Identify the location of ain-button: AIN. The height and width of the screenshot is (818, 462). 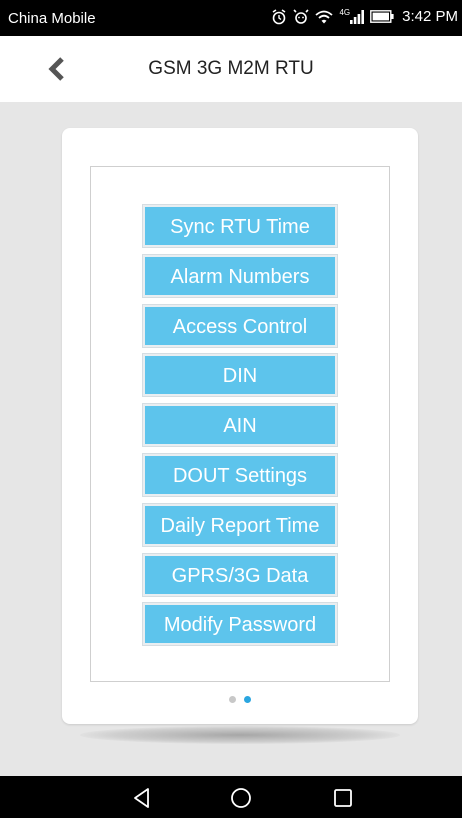
(240, 425).